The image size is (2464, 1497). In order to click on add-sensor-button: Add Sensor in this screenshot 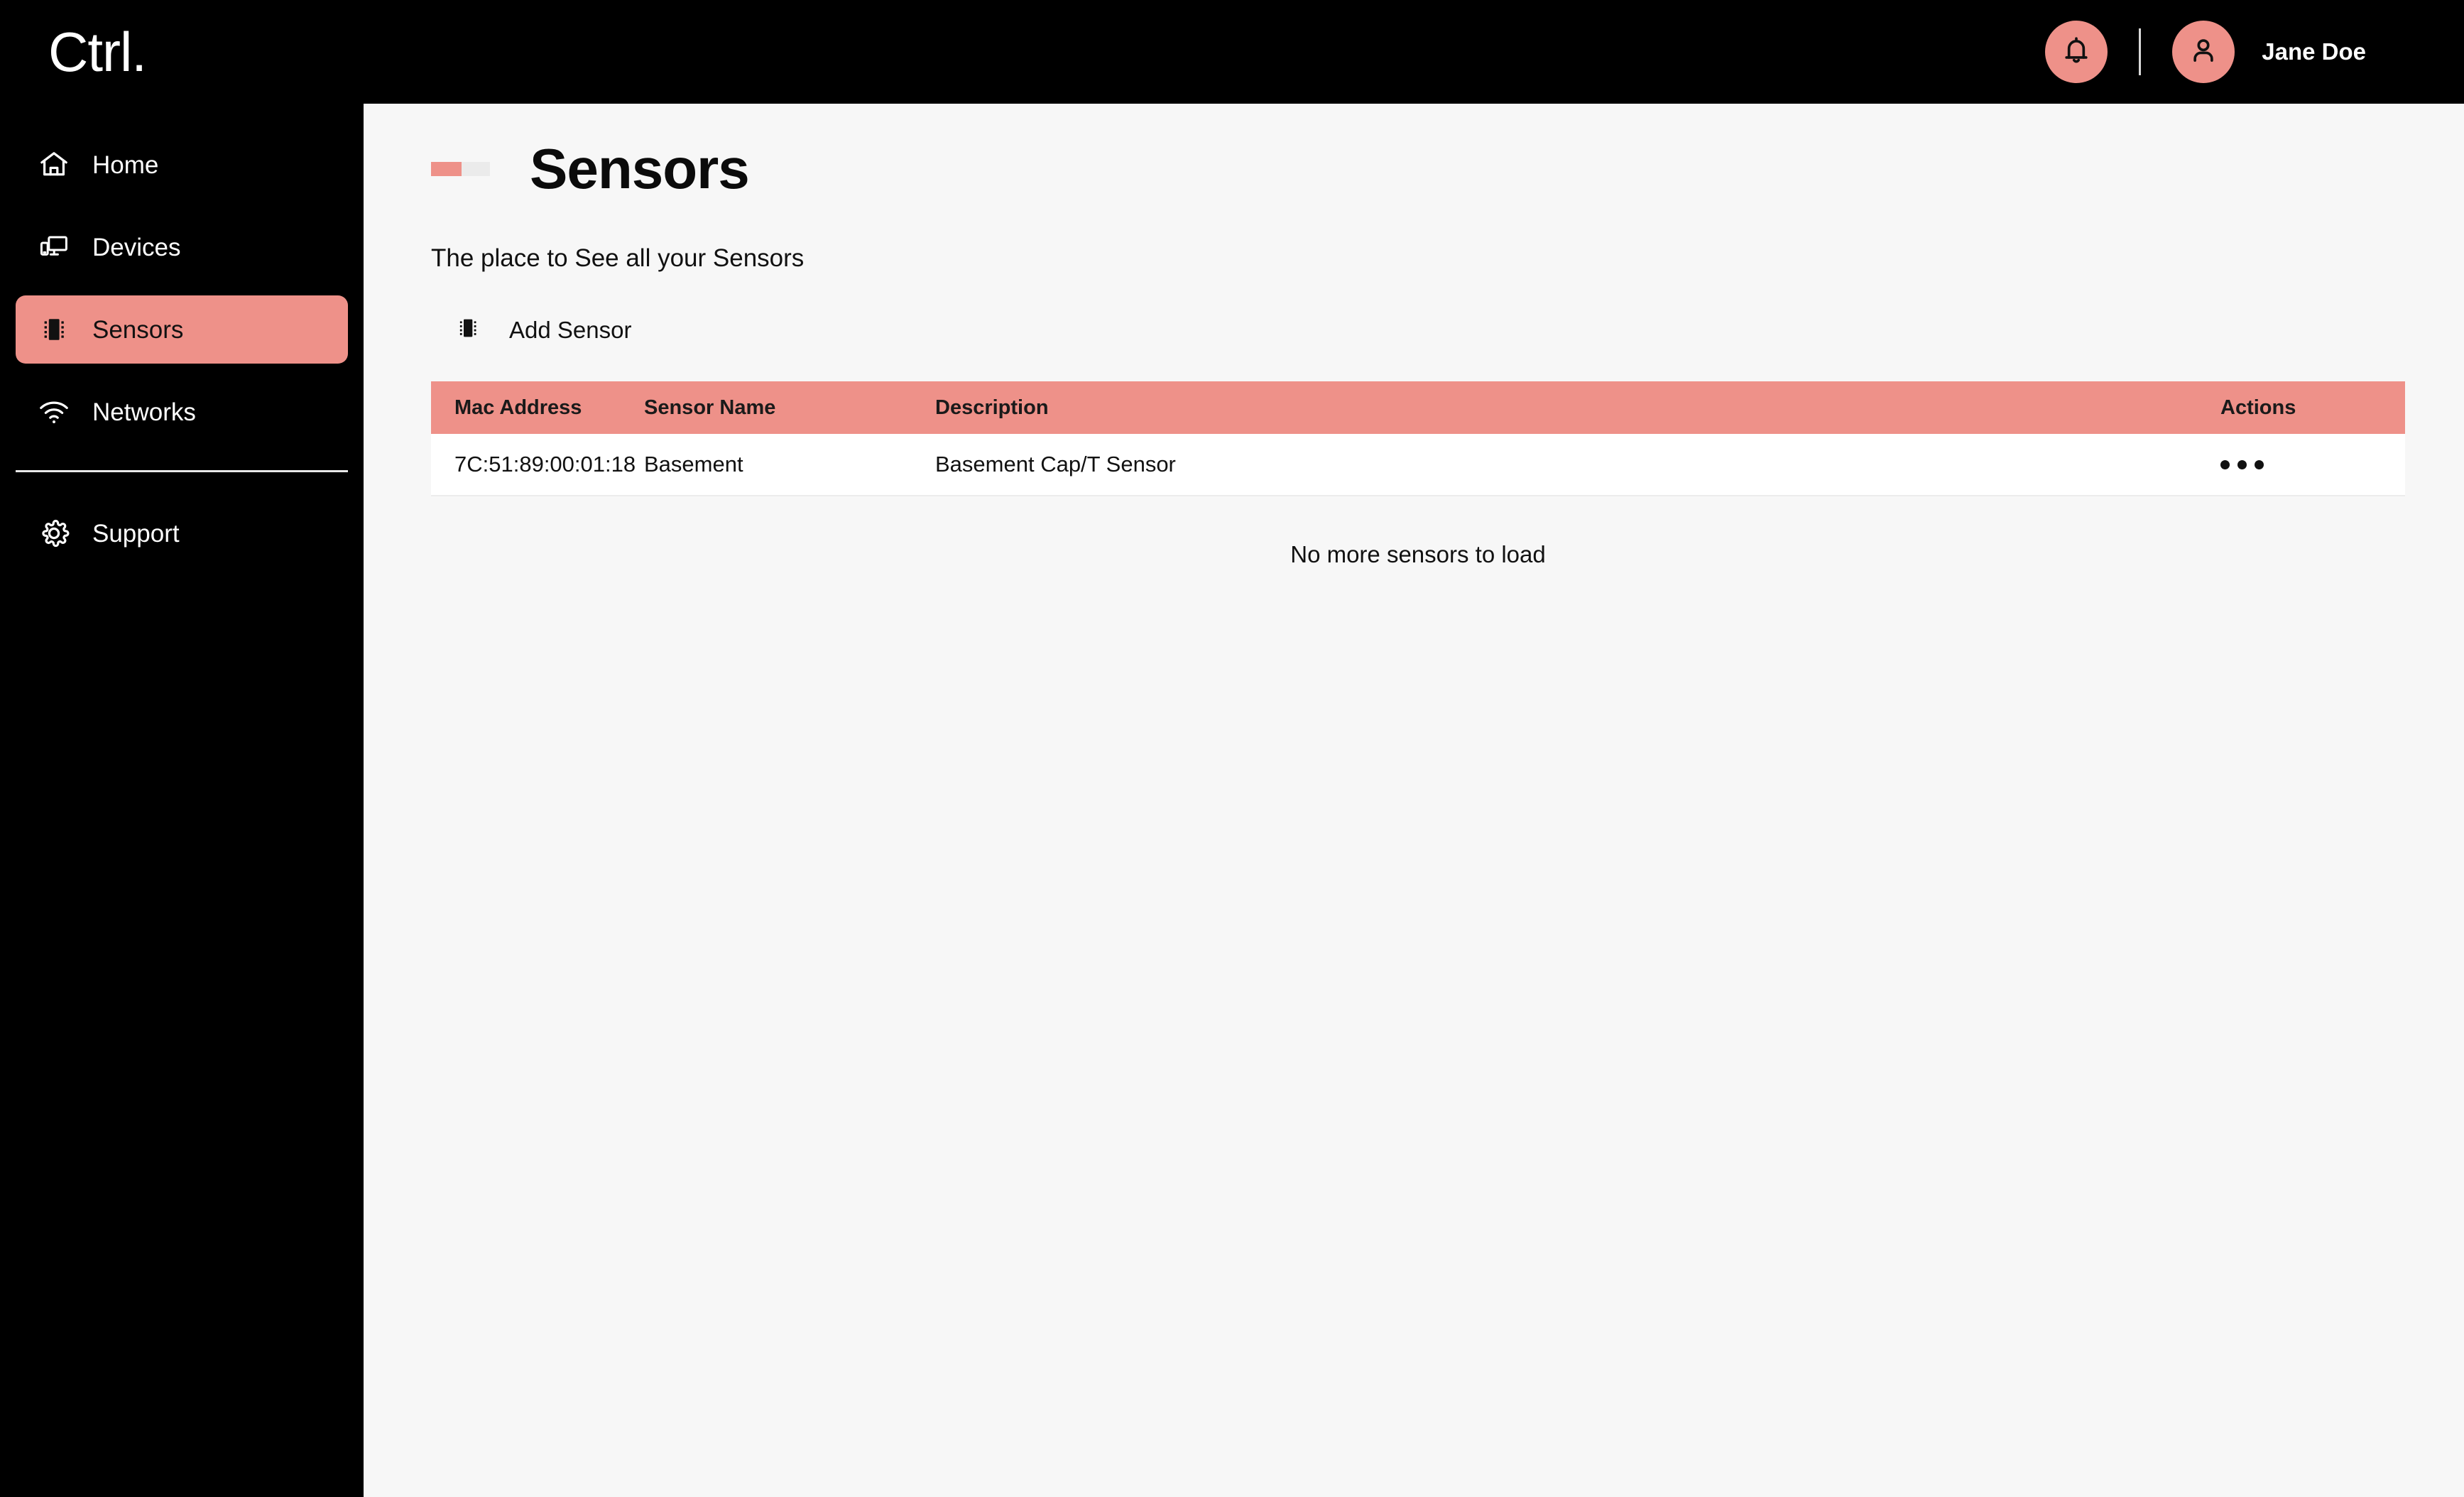, I will do `click(531, 330)`.